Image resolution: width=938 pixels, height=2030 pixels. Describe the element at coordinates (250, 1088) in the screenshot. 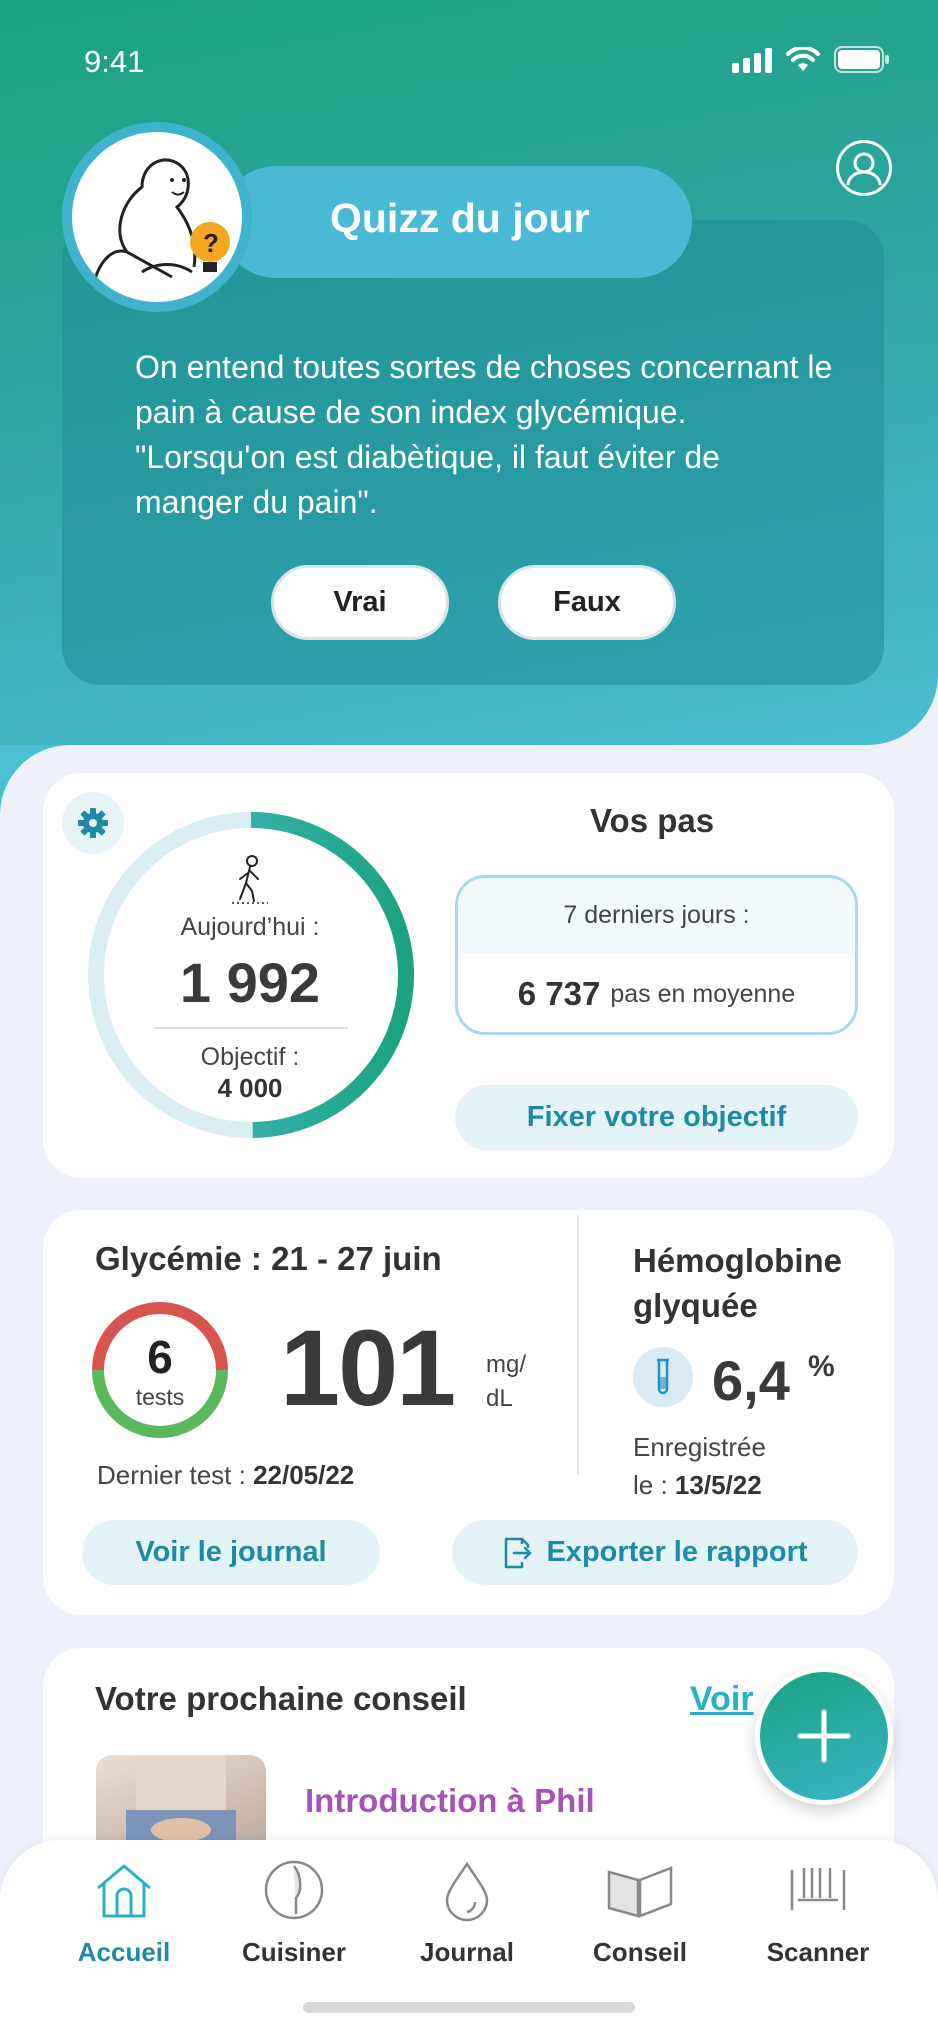

I see `steps-goal-value: 4 000` at that location.